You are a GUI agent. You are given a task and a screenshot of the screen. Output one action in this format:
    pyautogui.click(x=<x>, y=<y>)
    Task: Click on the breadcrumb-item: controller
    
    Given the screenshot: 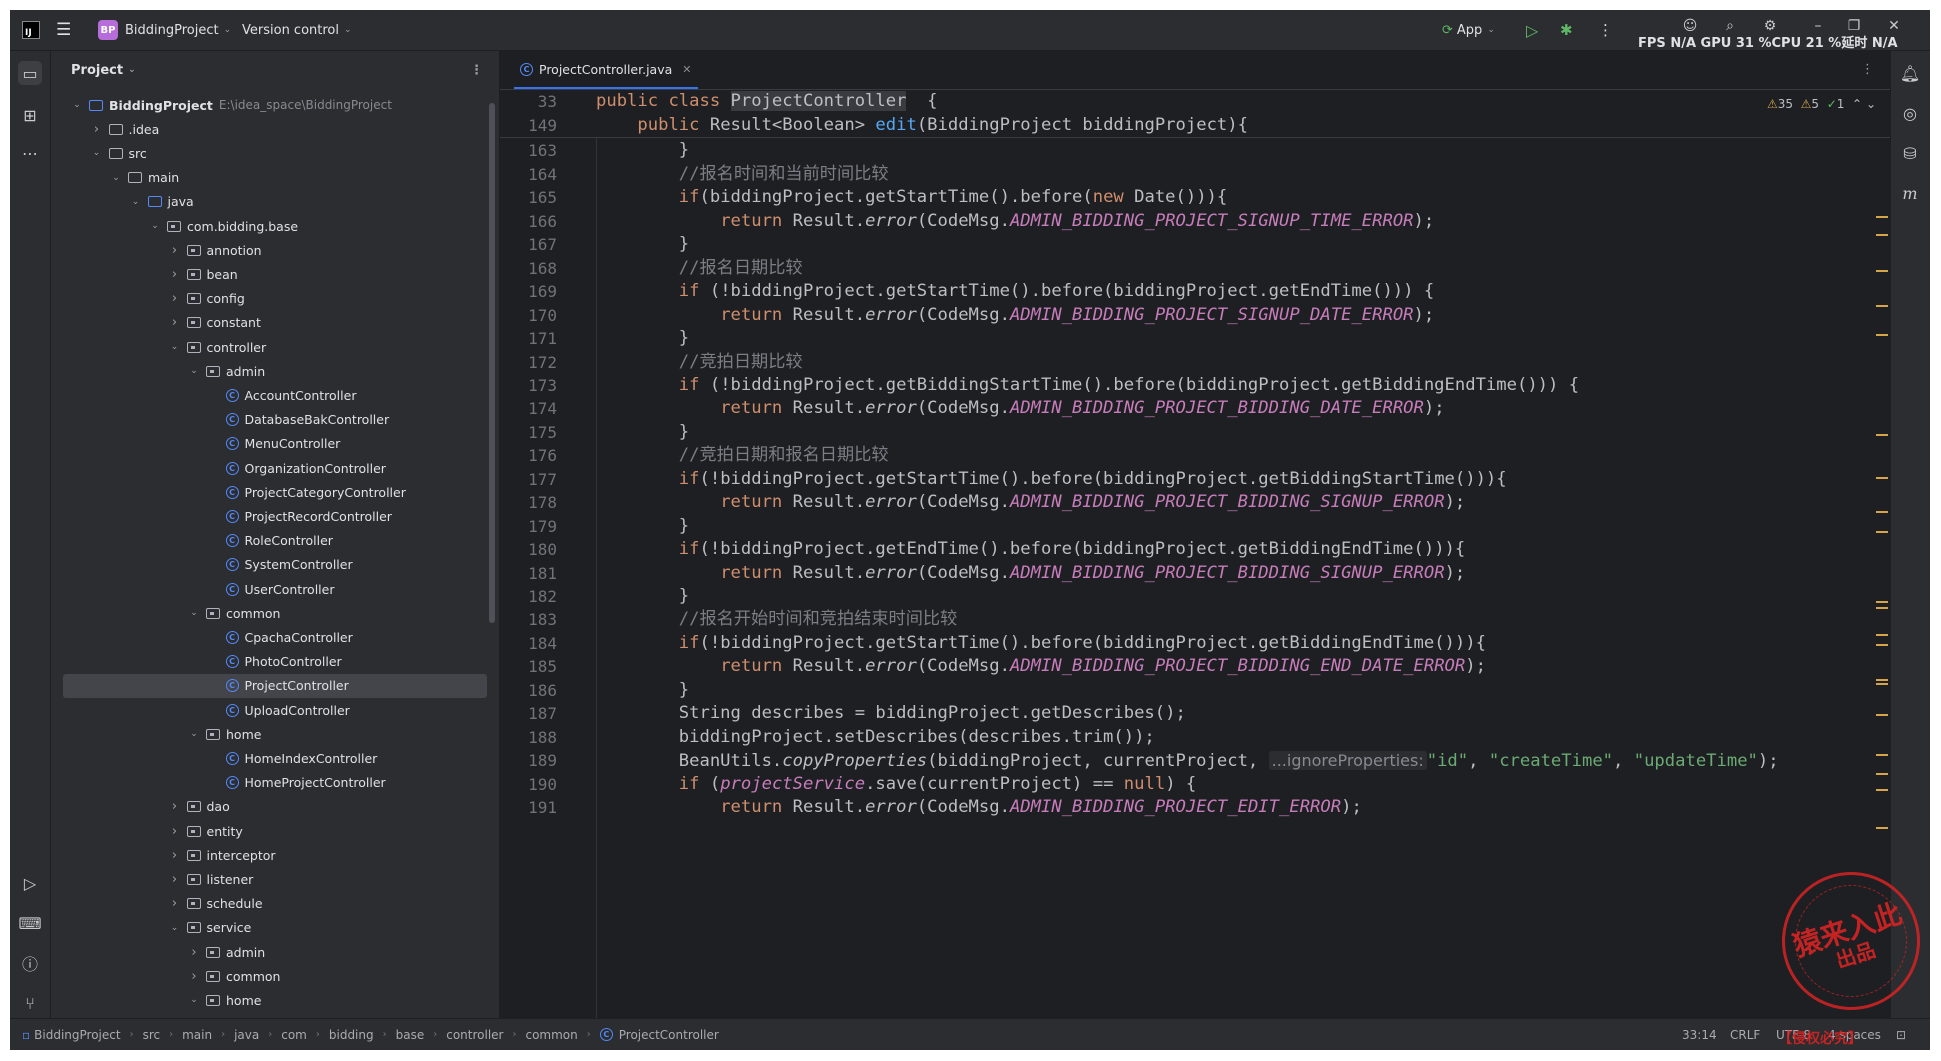 What is the action you would take?
    pyautogui.click(x=474, y=1035)
    